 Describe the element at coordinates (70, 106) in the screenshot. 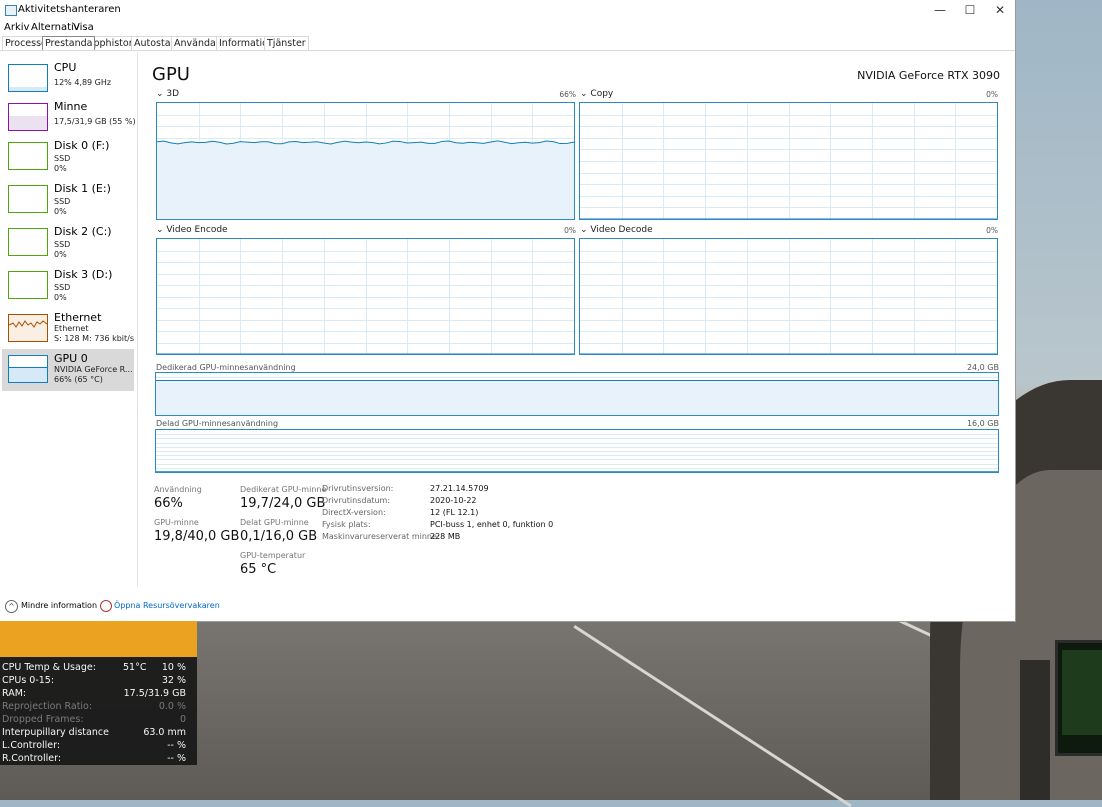

I see `sidebar-item-name: Minne` at that location.